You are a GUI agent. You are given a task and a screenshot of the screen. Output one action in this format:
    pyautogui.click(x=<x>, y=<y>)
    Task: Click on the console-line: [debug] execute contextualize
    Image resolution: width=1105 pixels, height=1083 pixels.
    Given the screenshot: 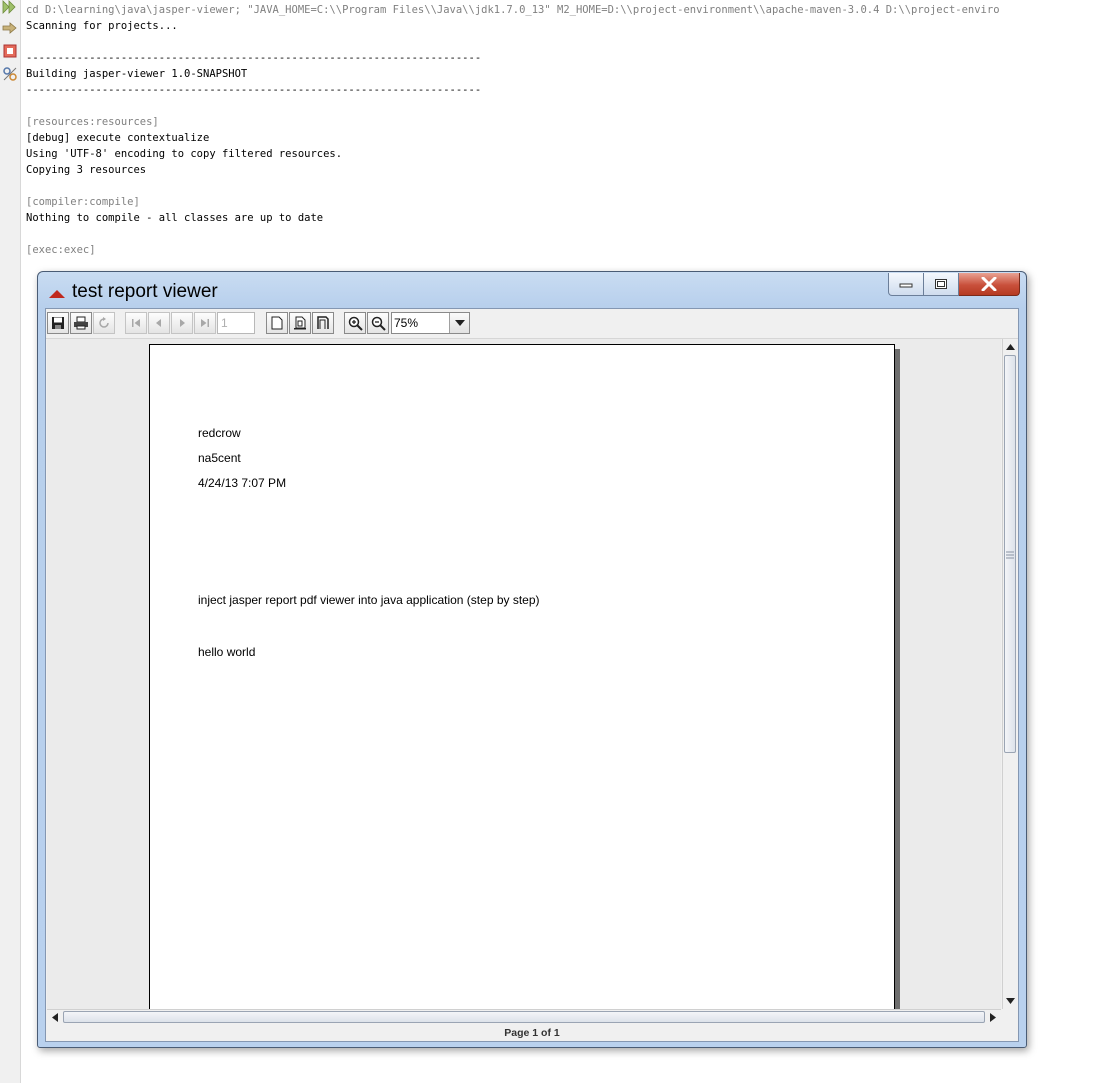 What is the action you would take?
    pyautogui.click(x=118, y=138)
    